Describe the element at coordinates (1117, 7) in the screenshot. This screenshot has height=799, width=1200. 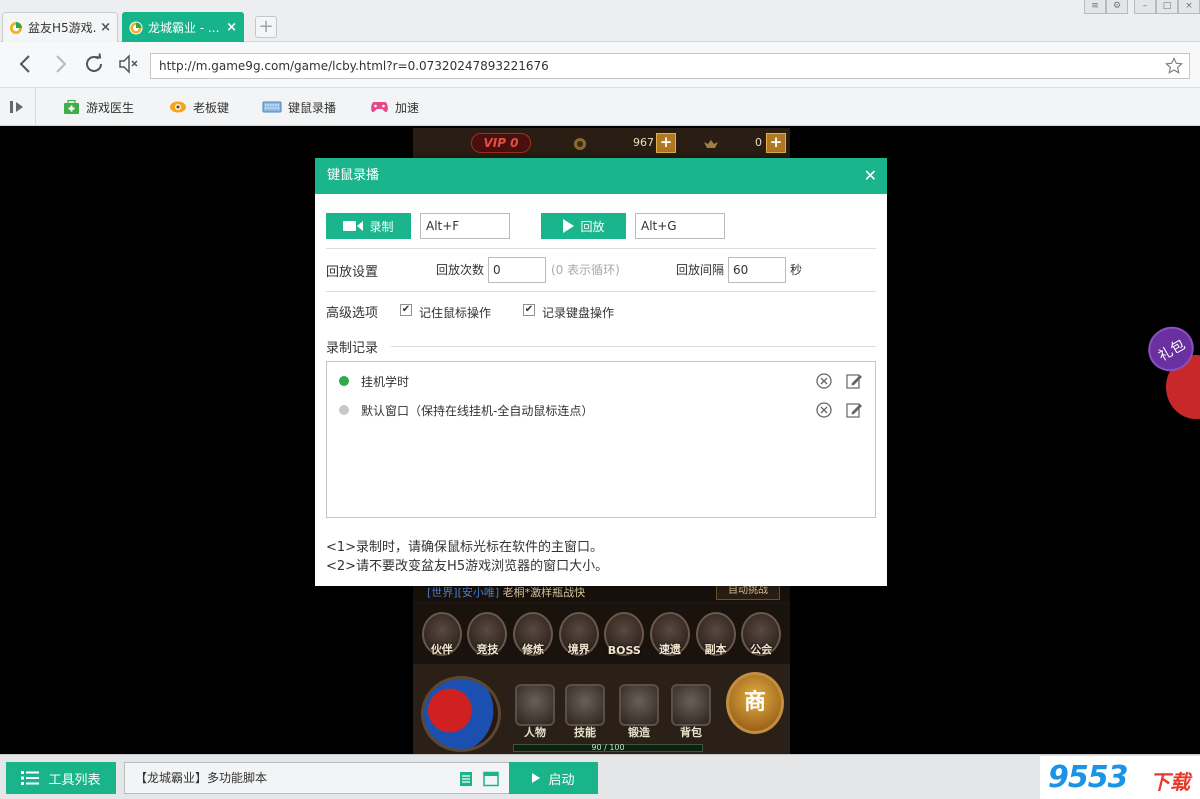
I see `settings-gear-icon: ⚙` at that location.